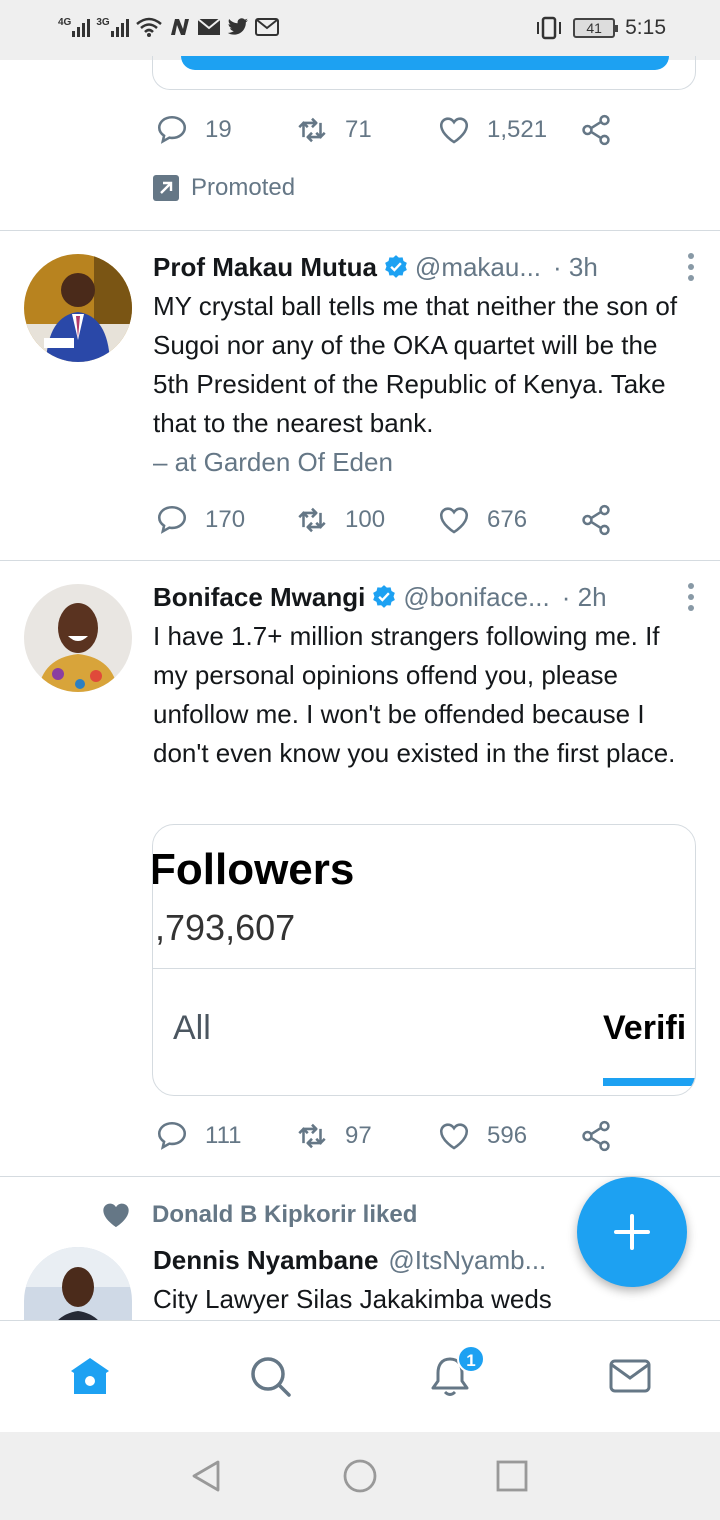  I want to click on signal-4g-icon: 4G, so click(74, 27).